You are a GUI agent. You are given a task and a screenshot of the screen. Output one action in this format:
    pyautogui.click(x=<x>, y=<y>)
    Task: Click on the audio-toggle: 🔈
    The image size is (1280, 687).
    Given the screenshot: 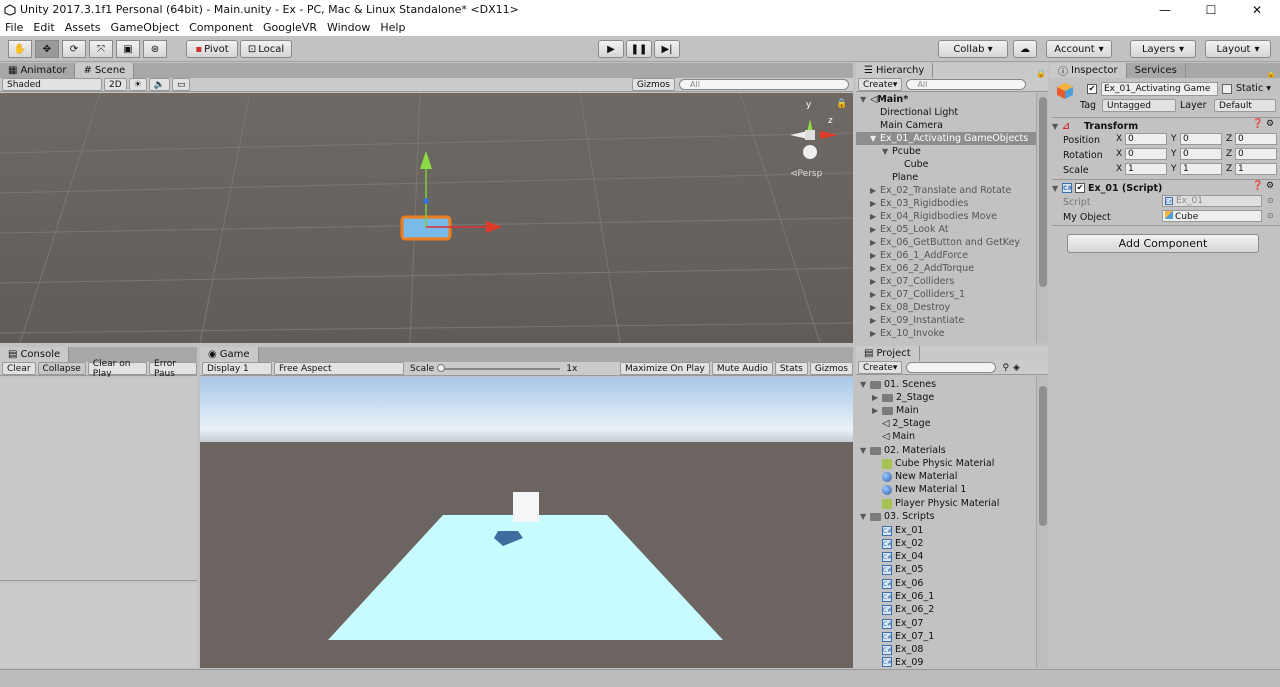 What is the action you would take?
    pyautogui.click(x=159, y=84)
    